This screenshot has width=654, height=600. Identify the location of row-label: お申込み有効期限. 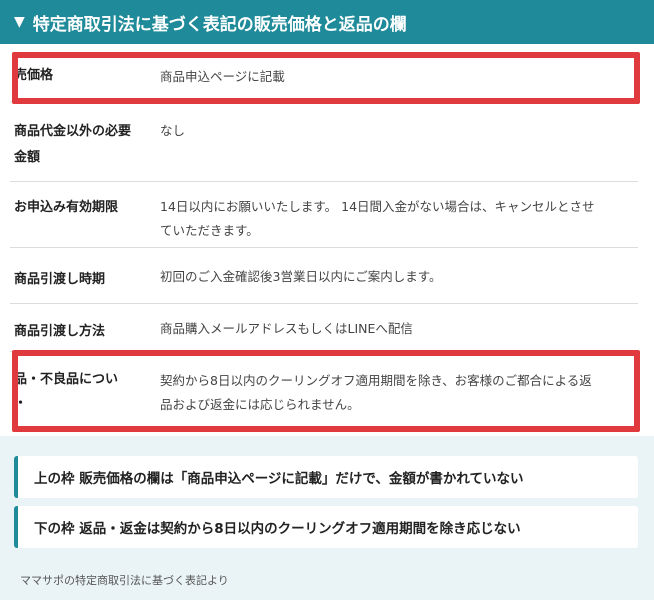
(66, 207).